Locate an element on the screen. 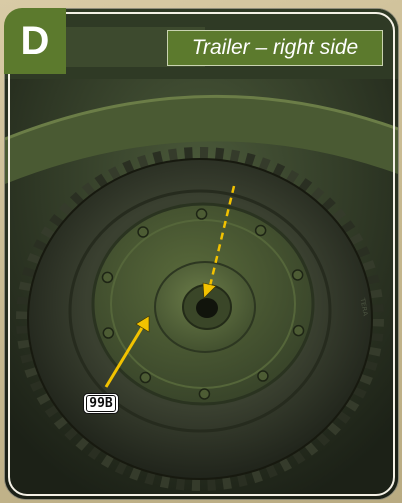  part-number-label: 99B is located at coordinates (101, 403).